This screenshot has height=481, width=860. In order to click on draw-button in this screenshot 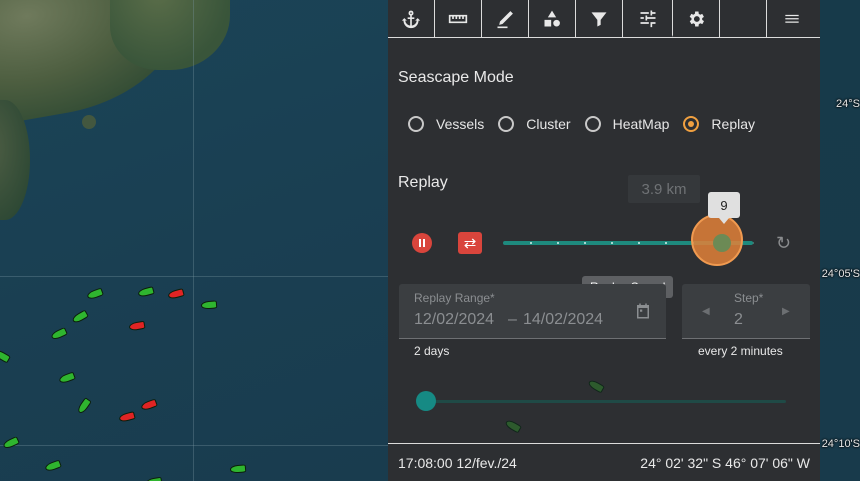, I will do `click(505, 18)`.